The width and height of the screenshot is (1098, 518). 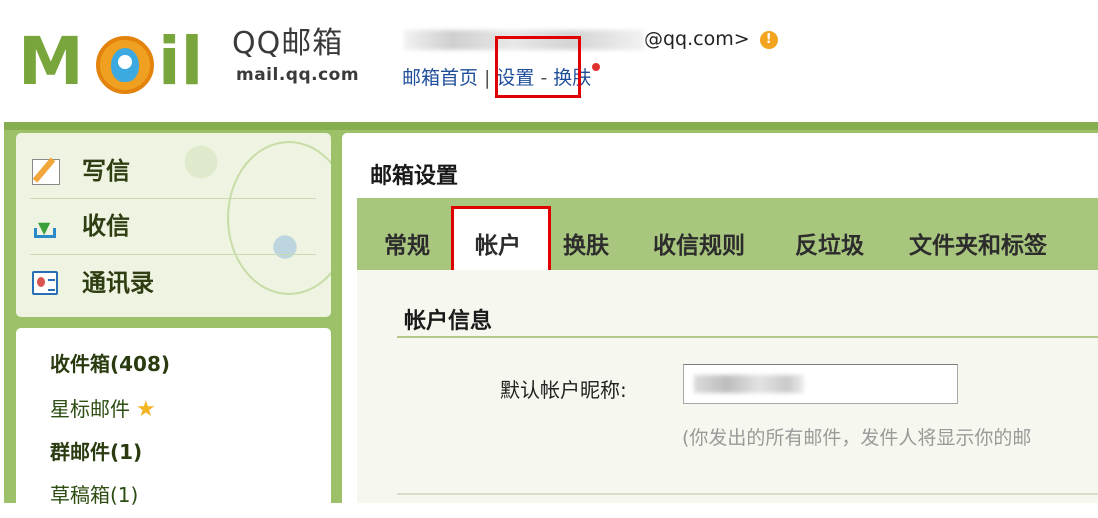 What do you see at coordinates (596, 67) in the screenshot?
I see `notification-dot-icon` at bounding box center [596, 67].